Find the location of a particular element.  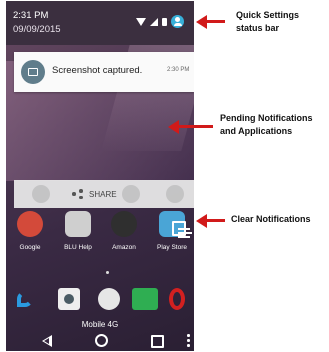

share-button: SHARE is located at coordinates (103, 194).